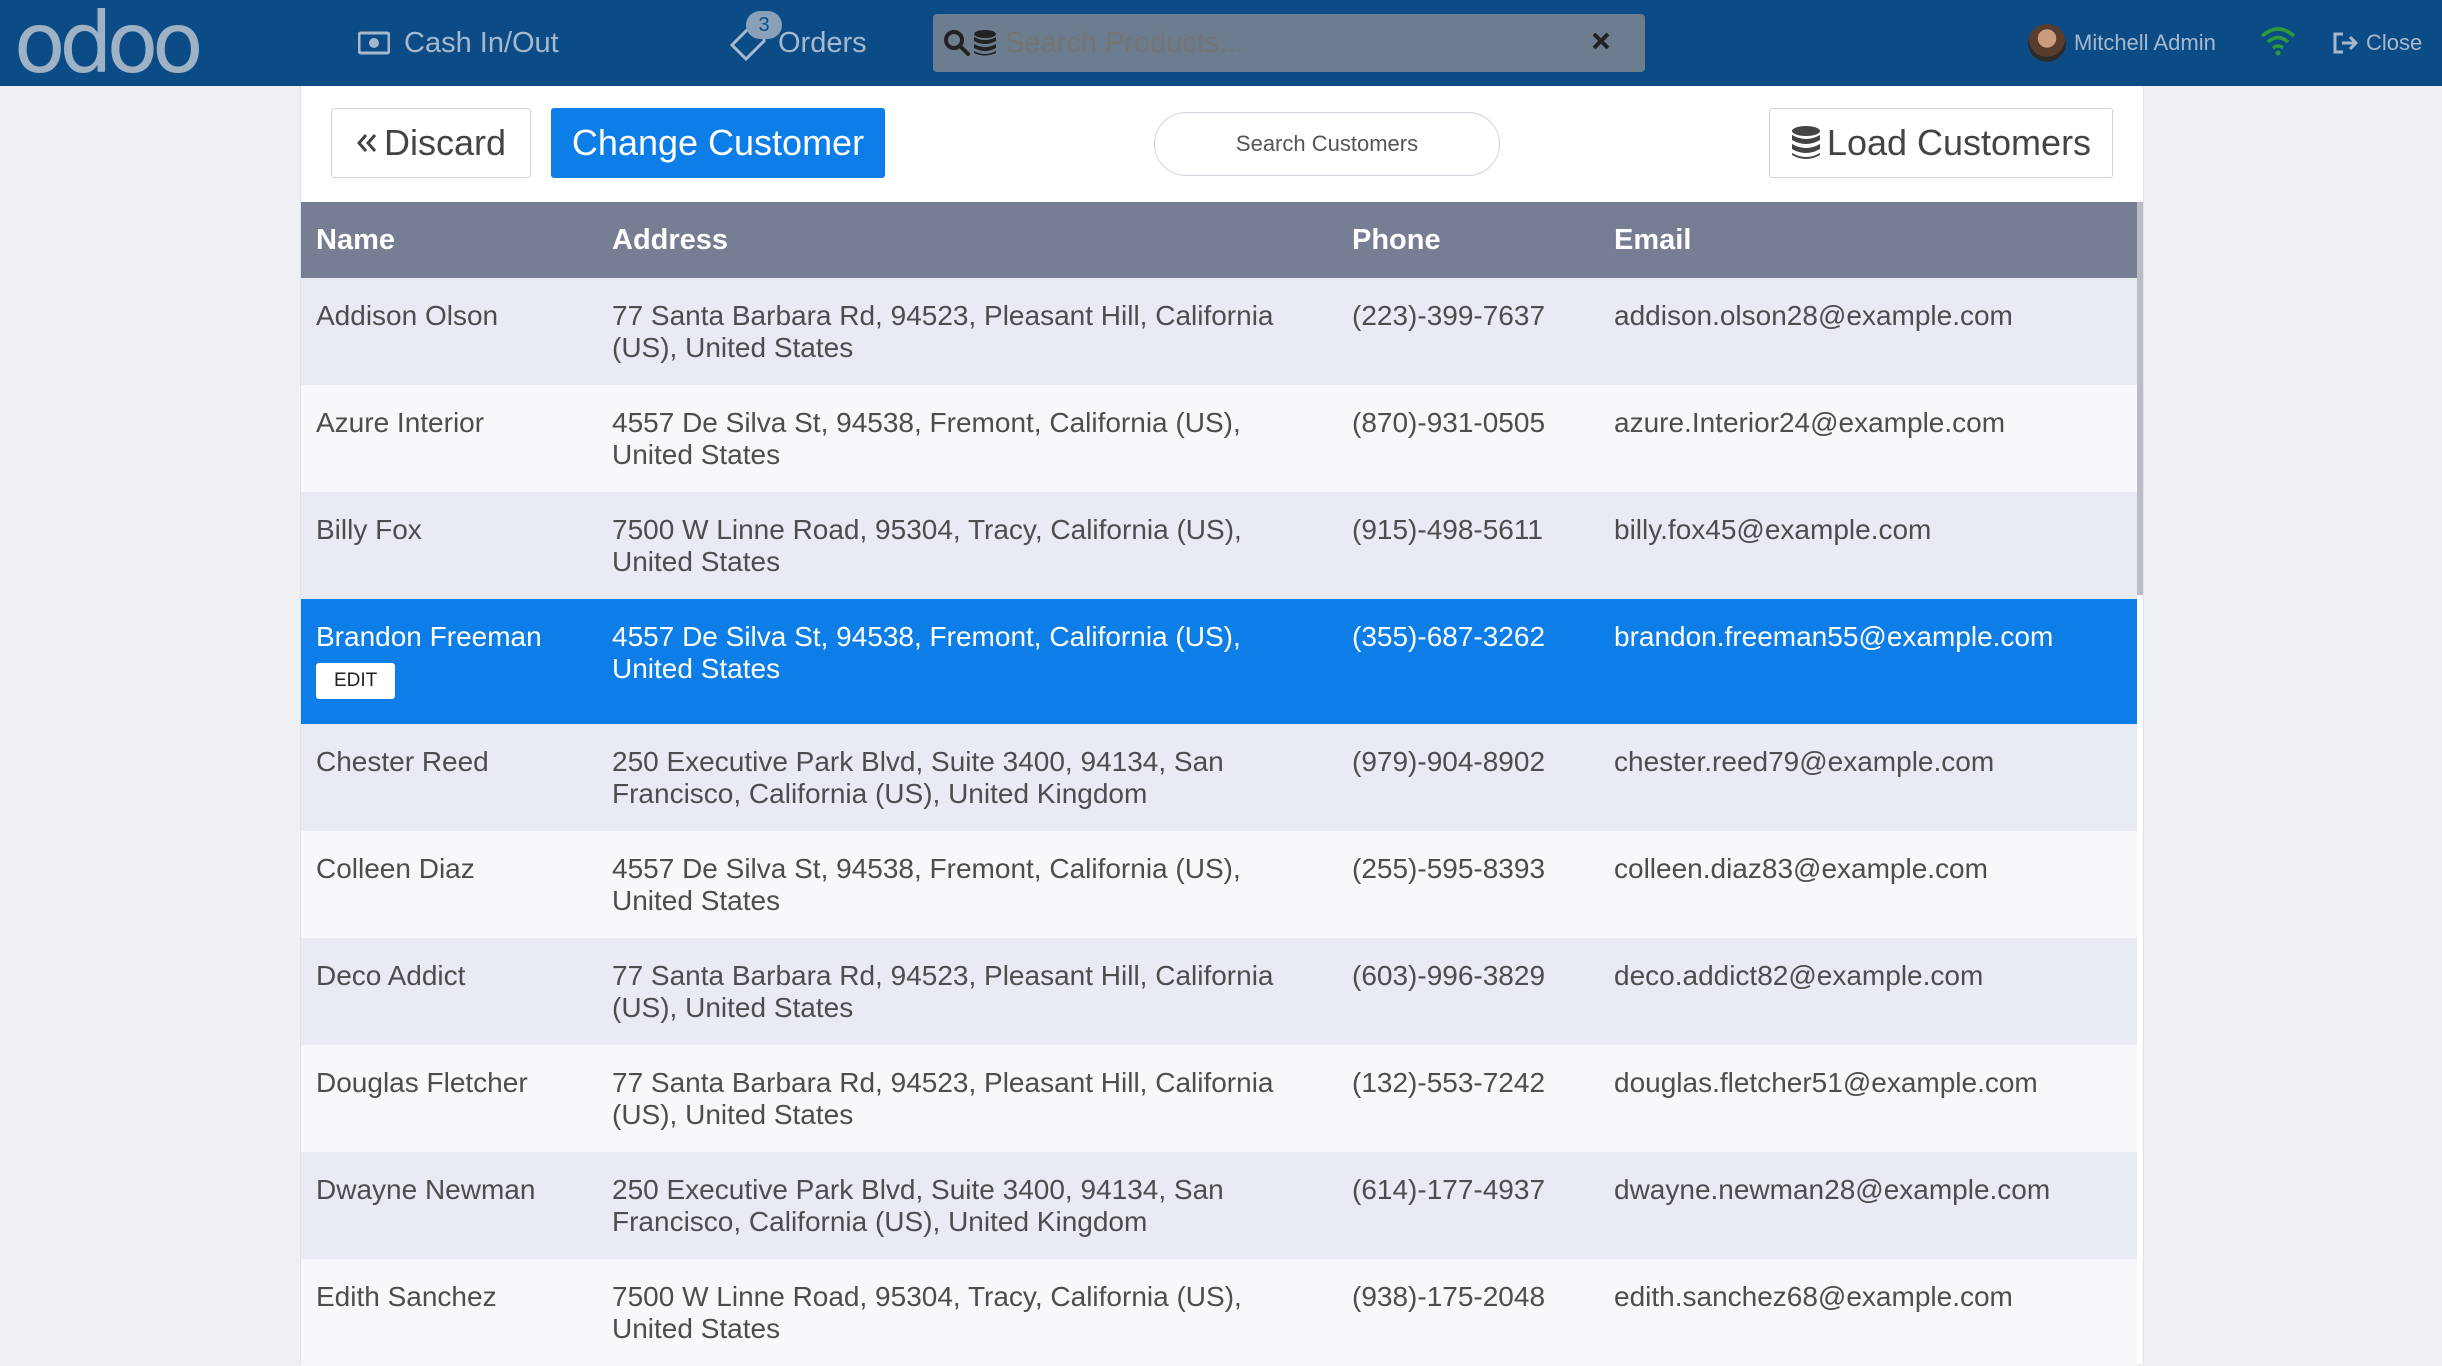 The image size is (2442, 1366). I want to click on customer-phone: (603)-996-3829, so click(1449, 975).